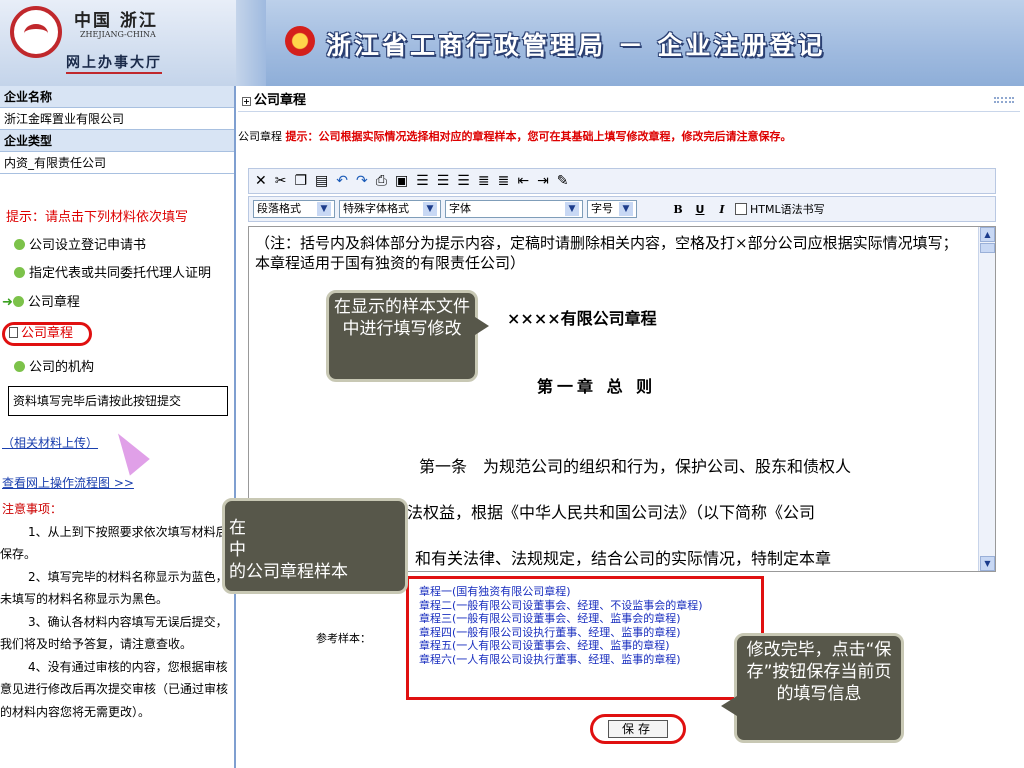  I want to click on scroll-down-icon: ▼, so click(987, 563).